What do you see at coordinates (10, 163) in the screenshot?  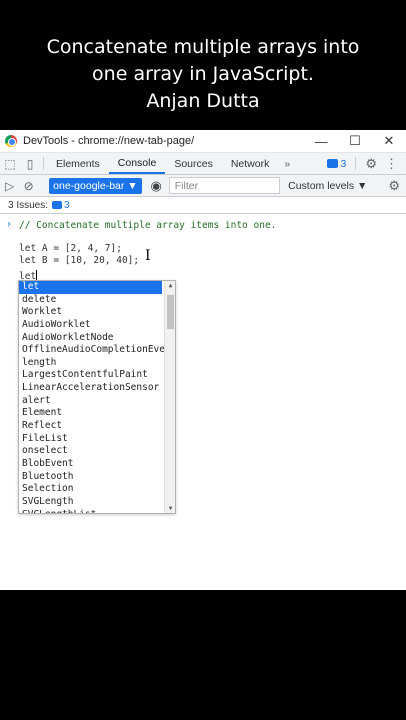 I see `inspect-element-icon: ⬚` at bounding box center [10, 163].